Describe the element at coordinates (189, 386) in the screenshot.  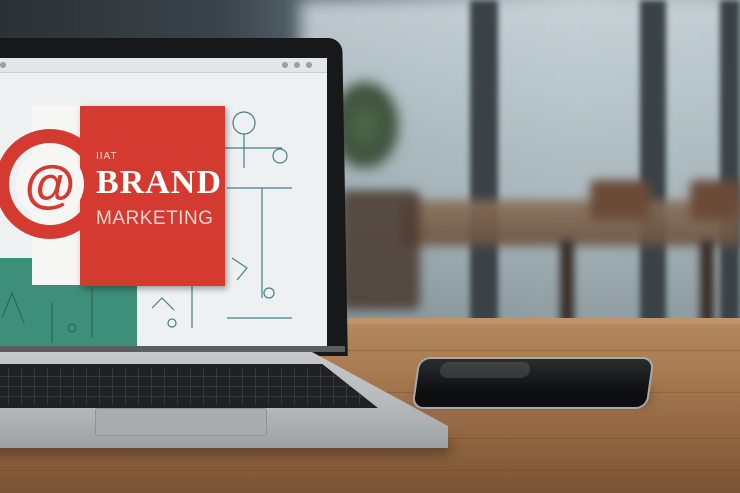
I see `laptop-keyboard` at that location.